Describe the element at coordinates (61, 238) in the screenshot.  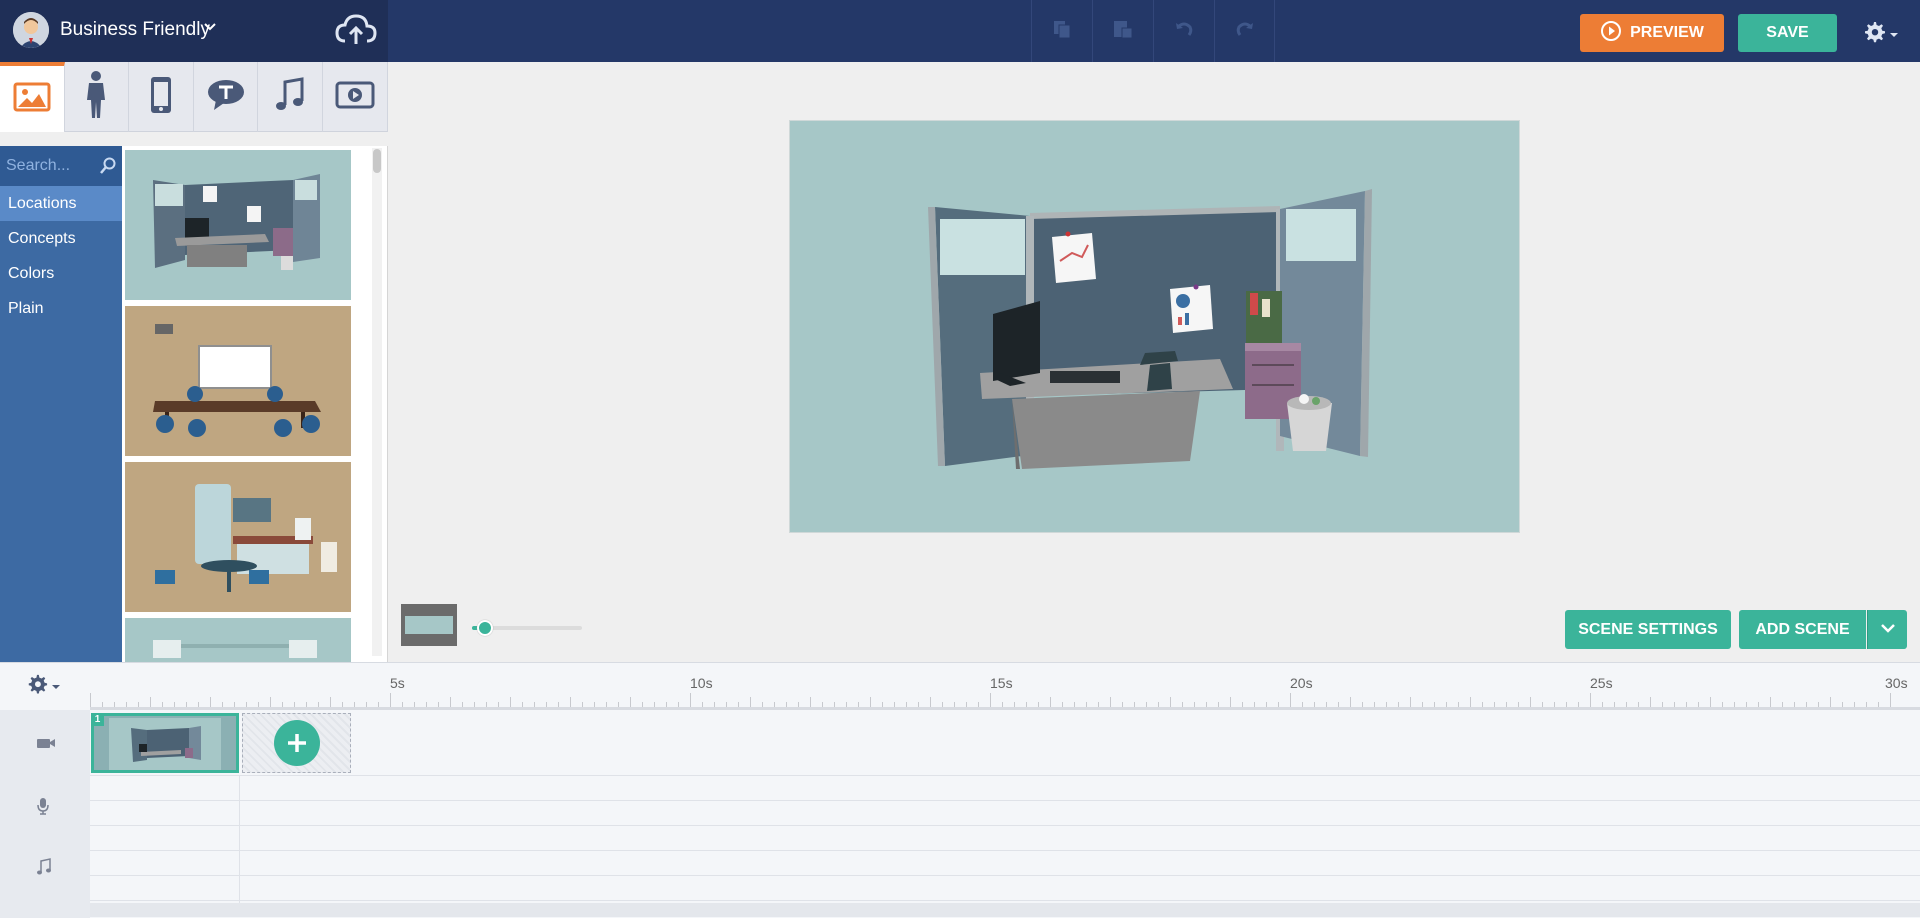
I see `category-item-concepts: Concepts` at that location.